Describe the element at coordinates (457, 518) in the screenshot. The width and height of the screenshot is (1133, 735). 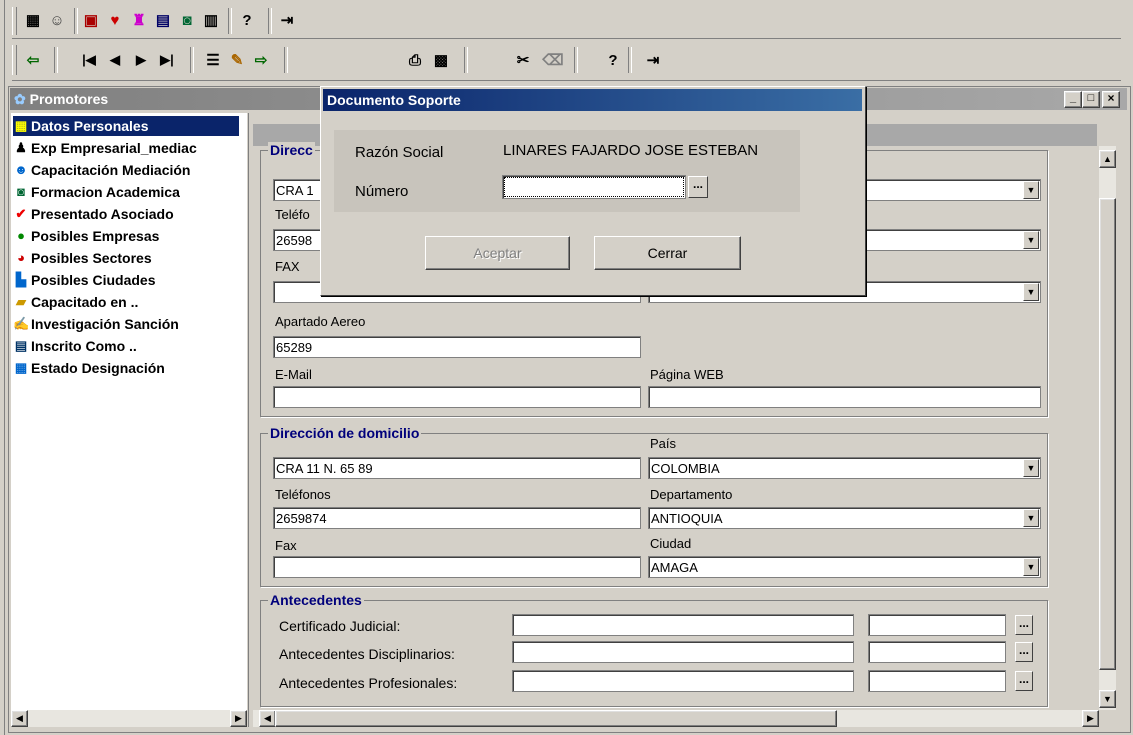
I see `home-phones-input: 2659874` at that location.